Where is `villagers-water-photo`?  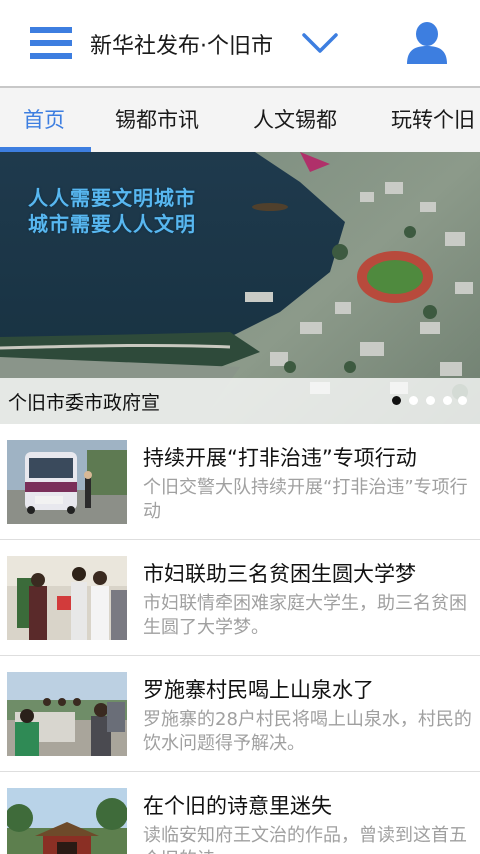
villagers-water-photo is located at coordinates (67, 714).